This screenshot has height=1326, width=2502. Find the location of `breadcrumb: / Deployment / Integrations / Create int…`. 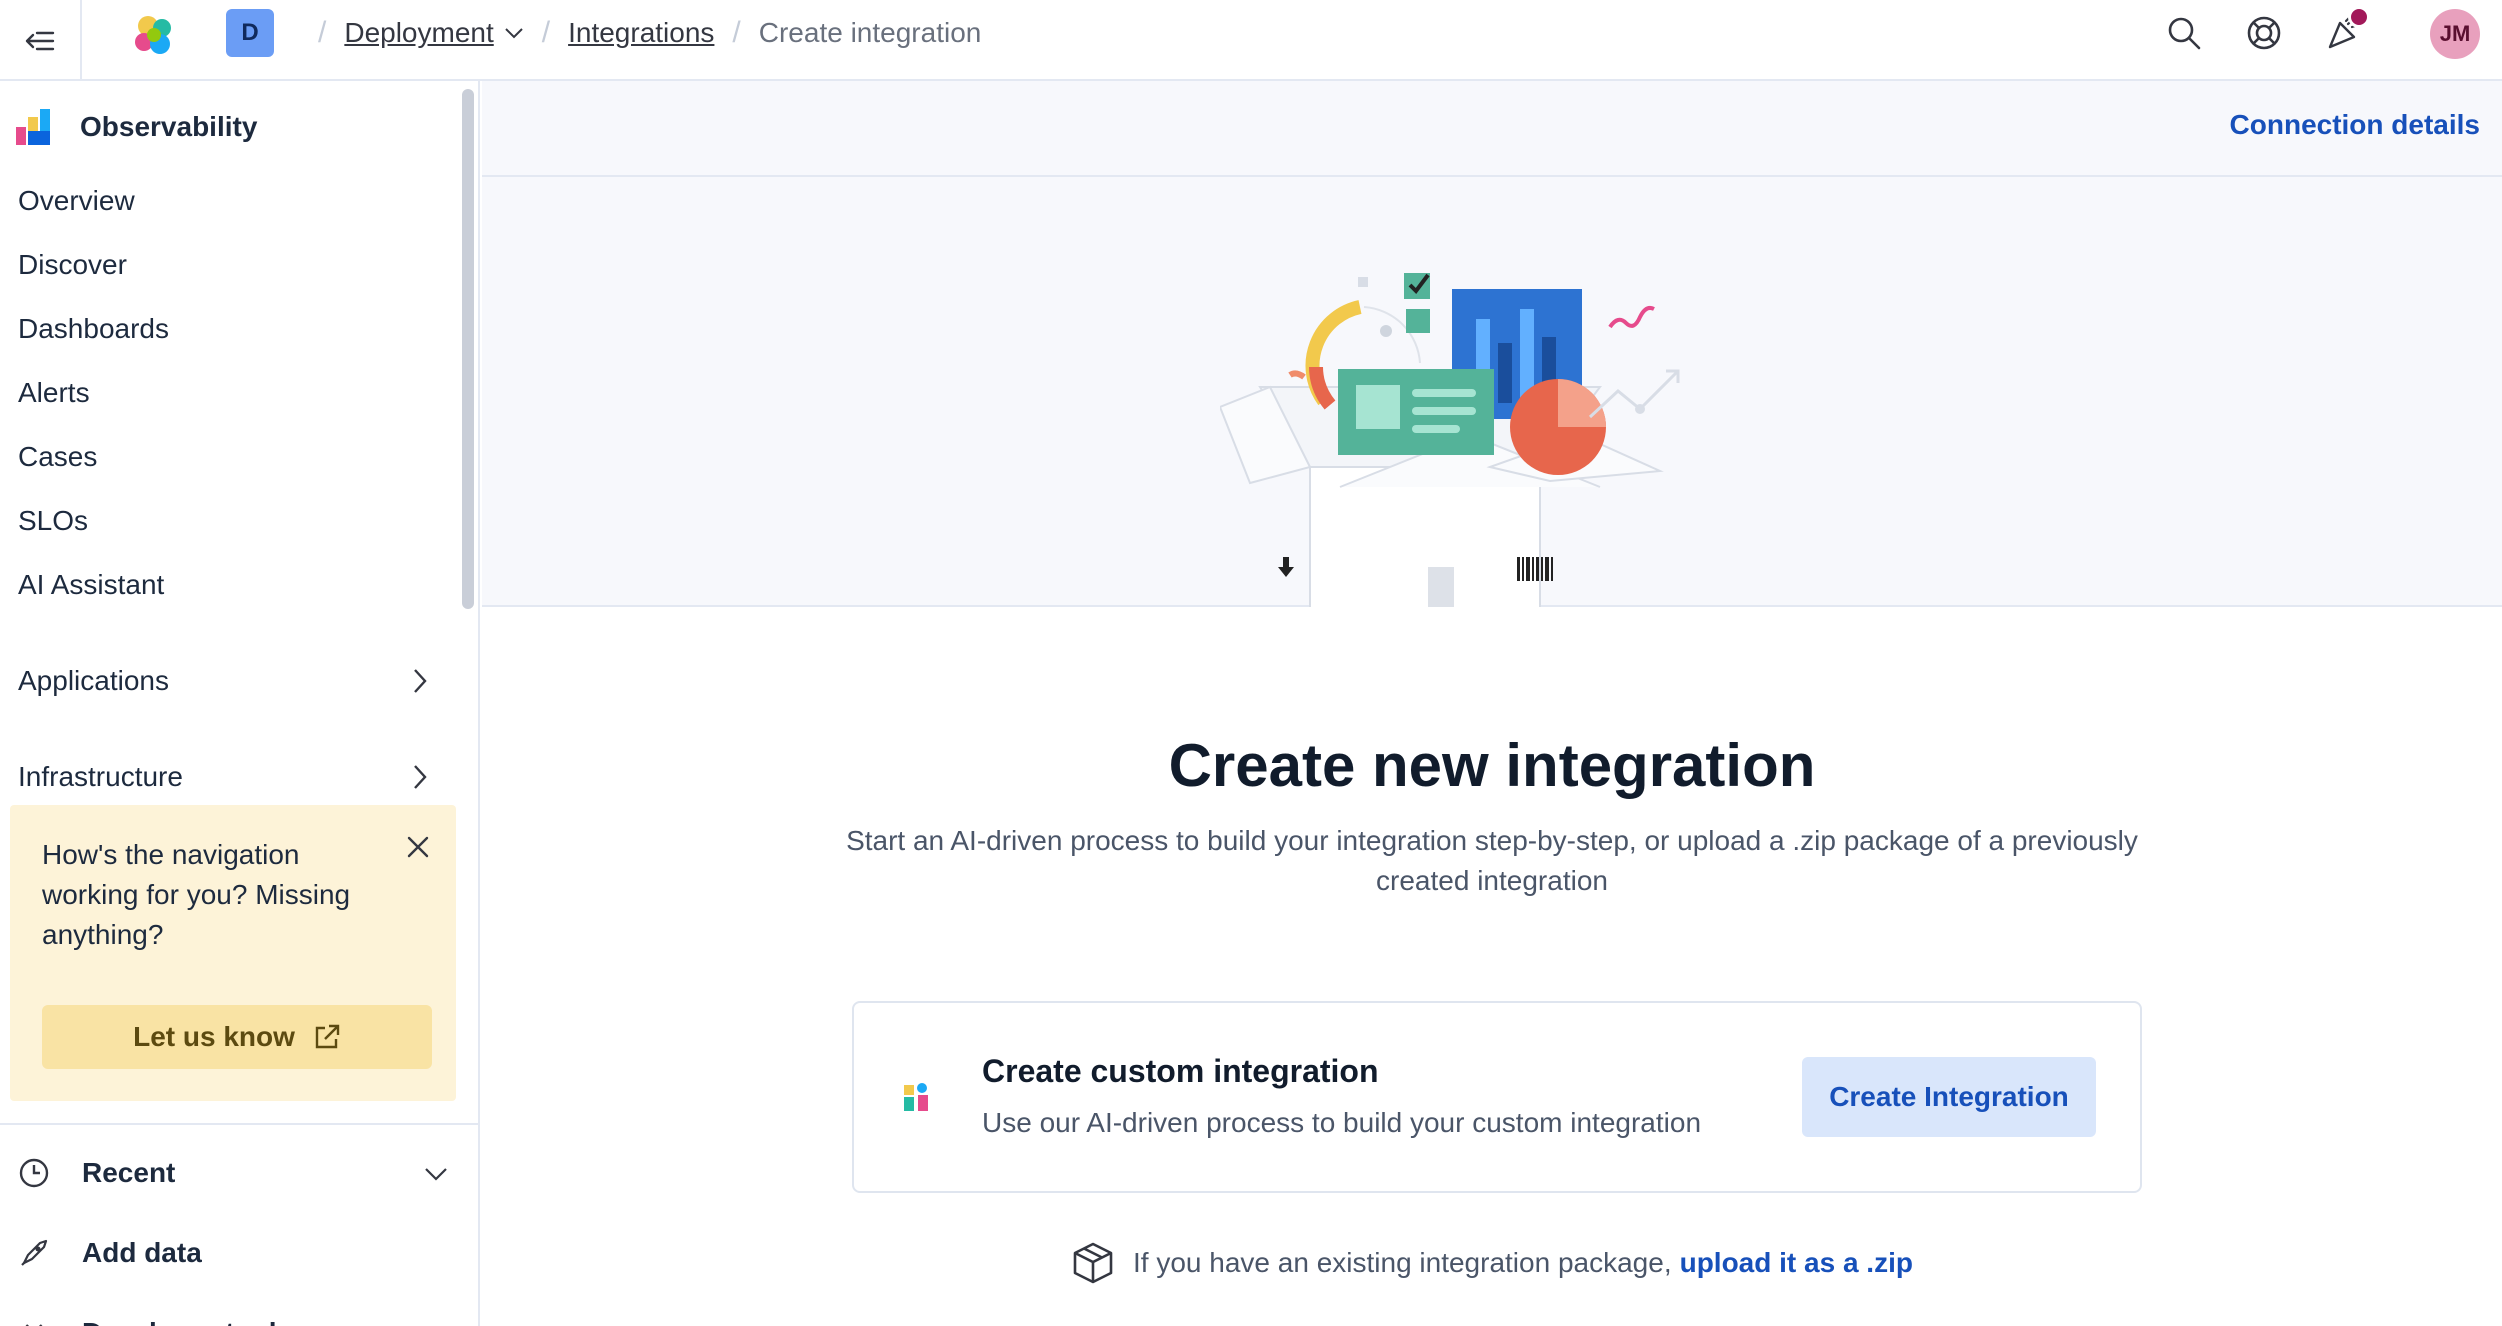

breadcrumb: / Deployment / Integrations / Create int… is located at coordinates (640, 33).